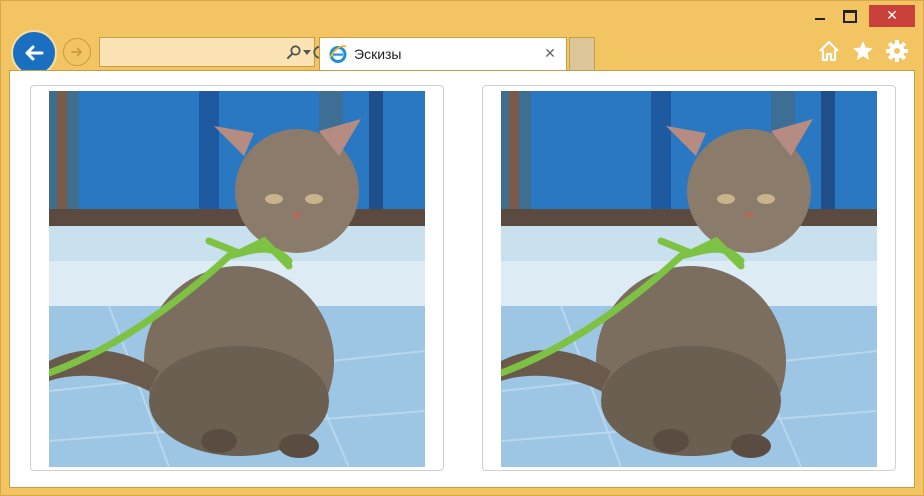 Image resolution: width=924 pixels, height=496 pixels. I want to click on home-button, so click(829, 51).